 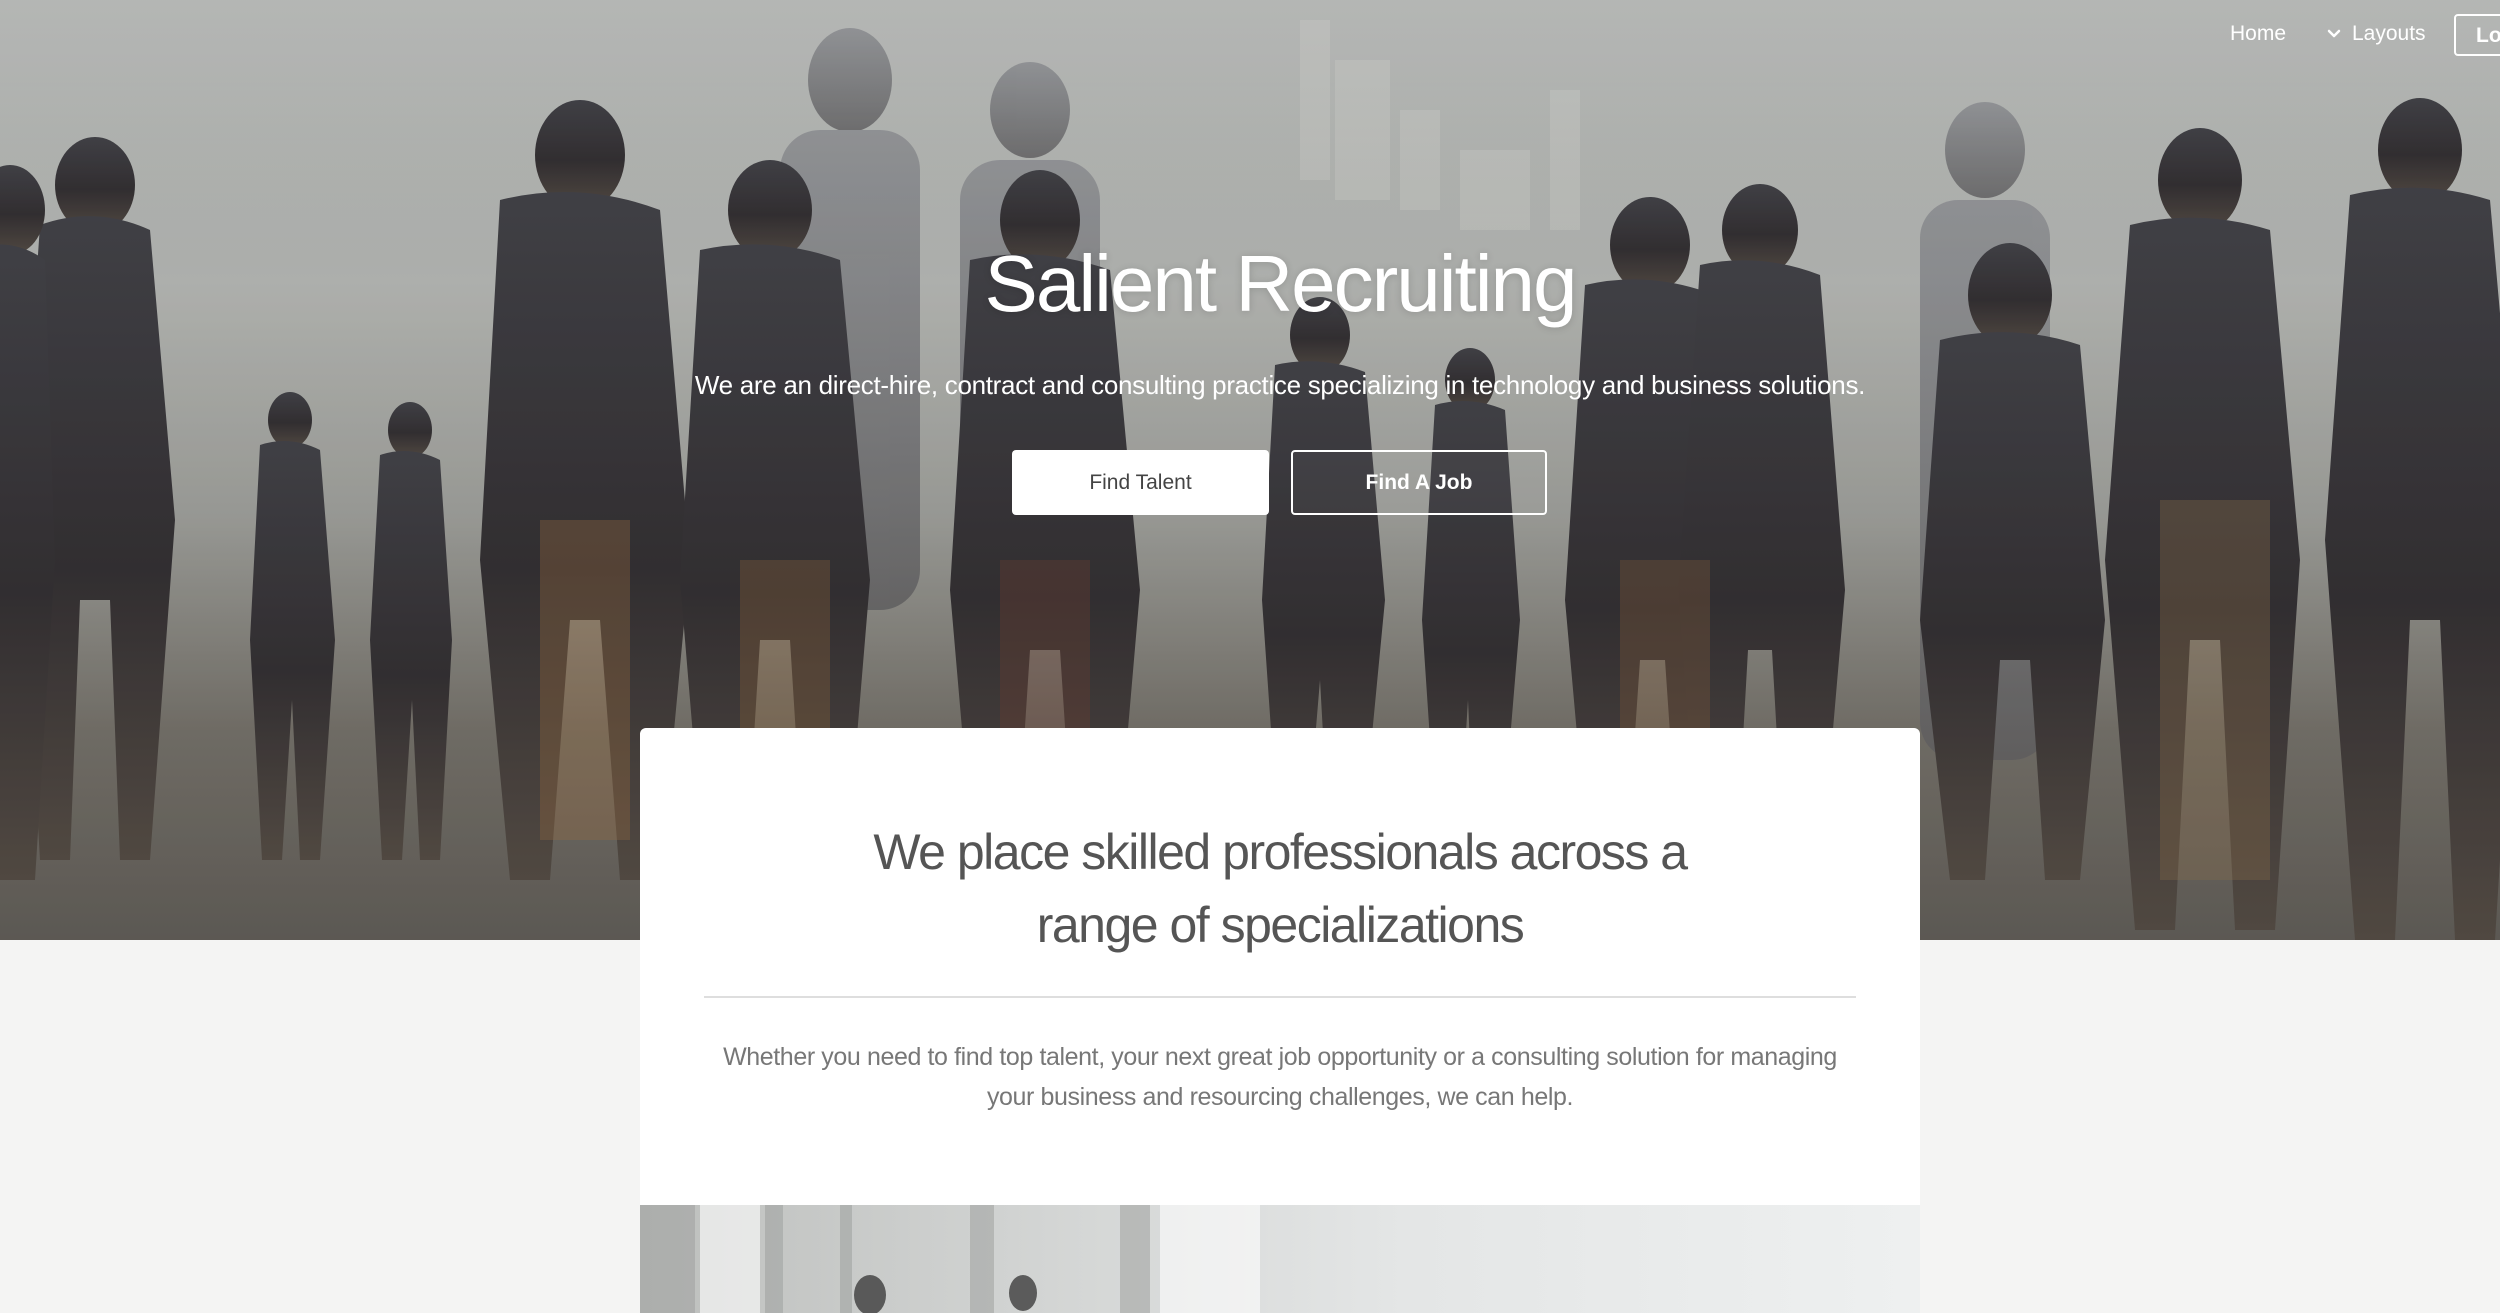 I want to click on intro-divider, so click(x=1280, y=997).